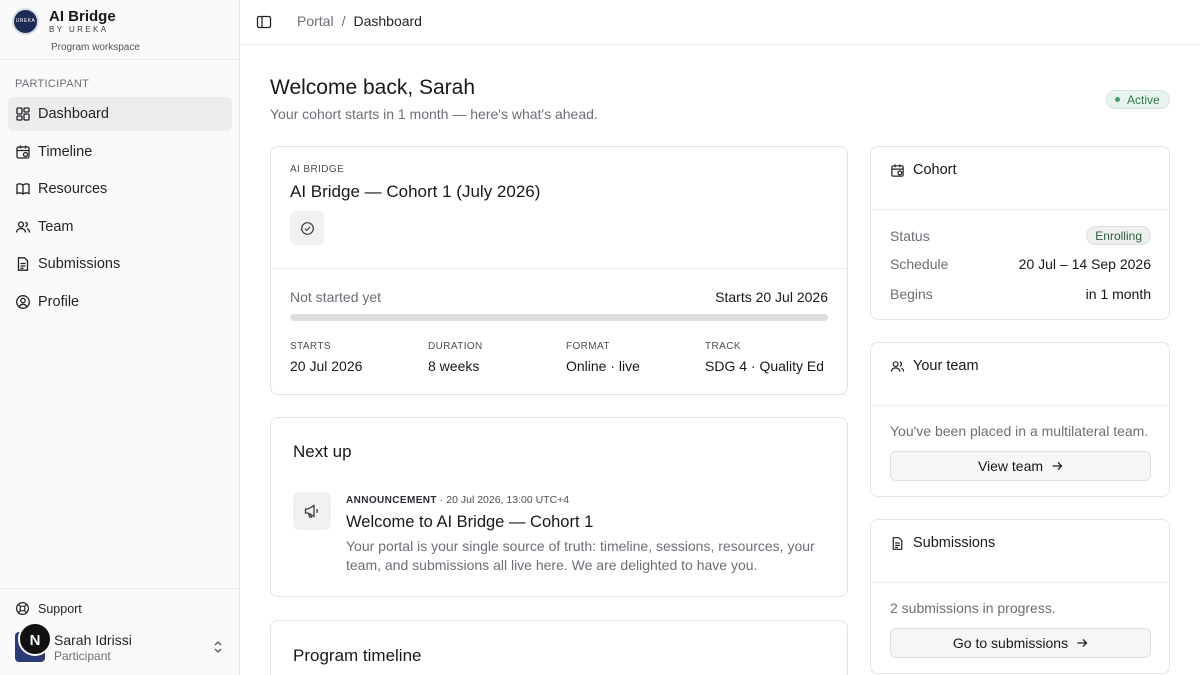 This screenshot has height=675, width=1200. I want to click on announcement-kind: ANNOUNCEMENT, so click(391, 500).